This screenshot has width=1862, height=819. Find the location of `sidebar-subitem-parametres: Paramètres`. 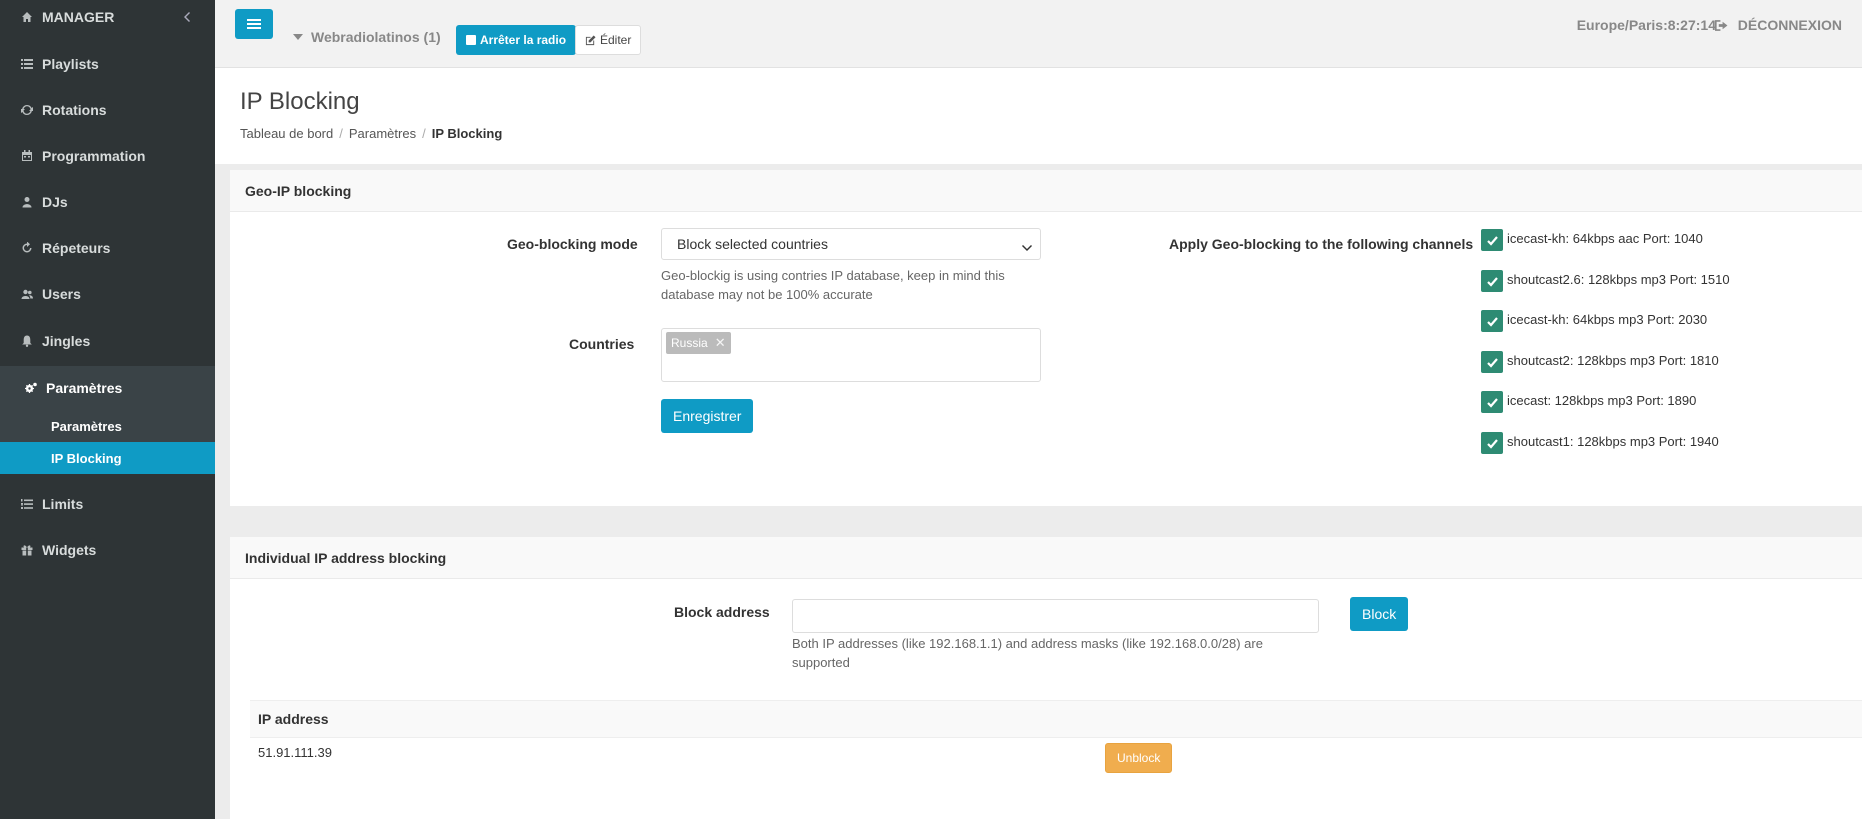

sidebar-subitem-parametres: Paramètres is located at coordinates (107, 426).